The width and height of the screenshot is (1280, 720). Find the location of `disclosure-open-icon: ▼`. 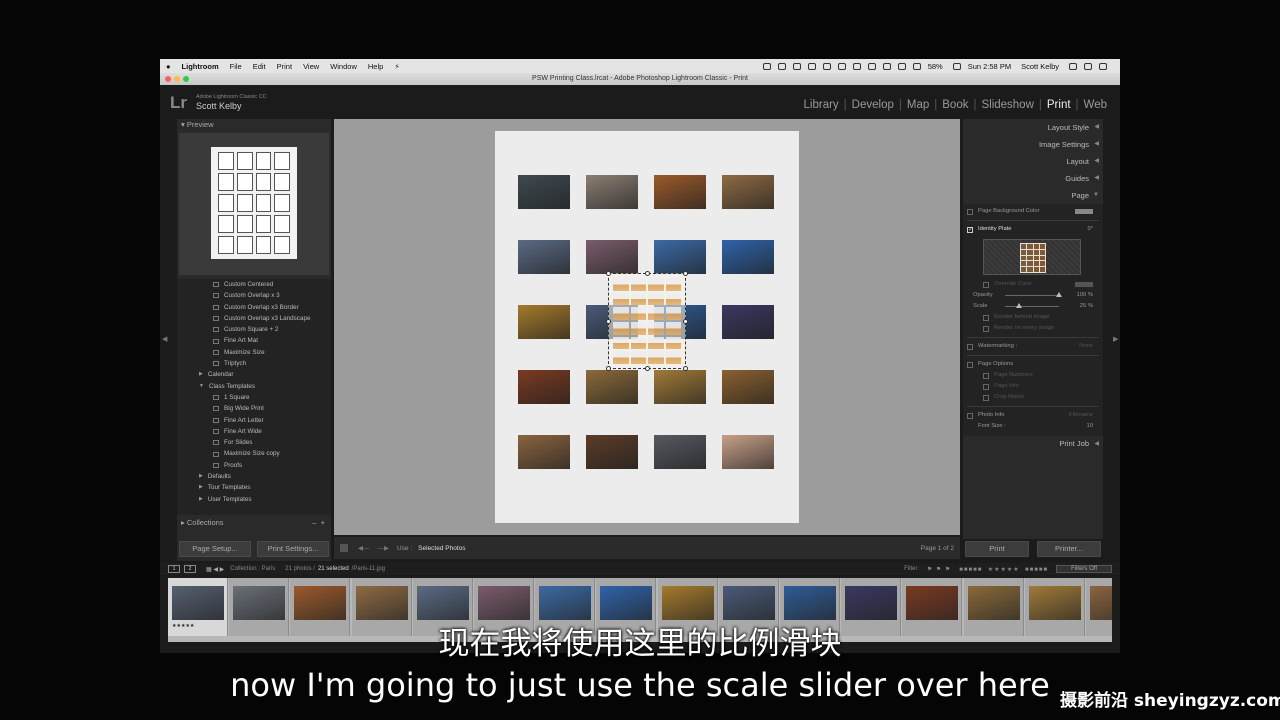

disclosure-open-icon: ▼ is located at coordinates (201, 386).